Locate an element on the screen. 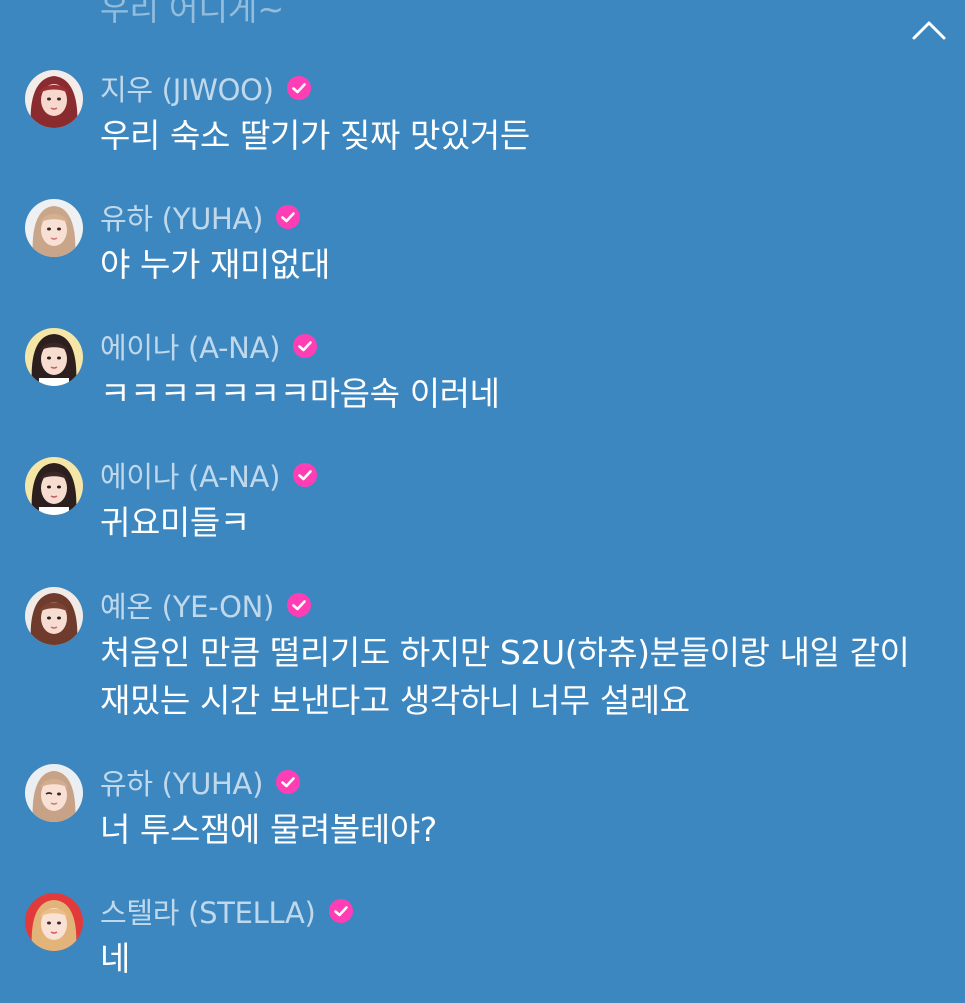  message-text: 네 is located at coordinates (115, 958).